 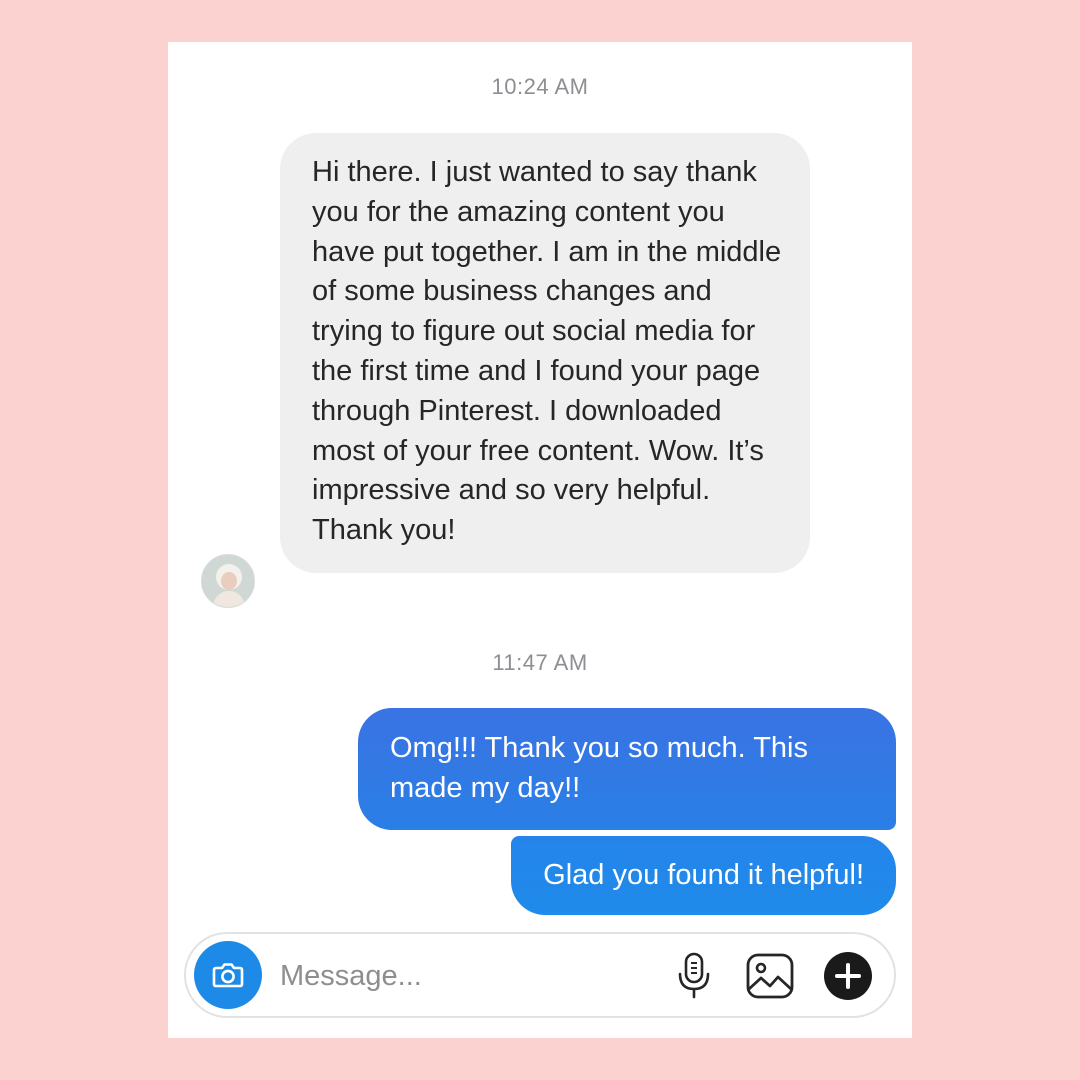 I want to click on plus-icon, so click(x=848, y=976).